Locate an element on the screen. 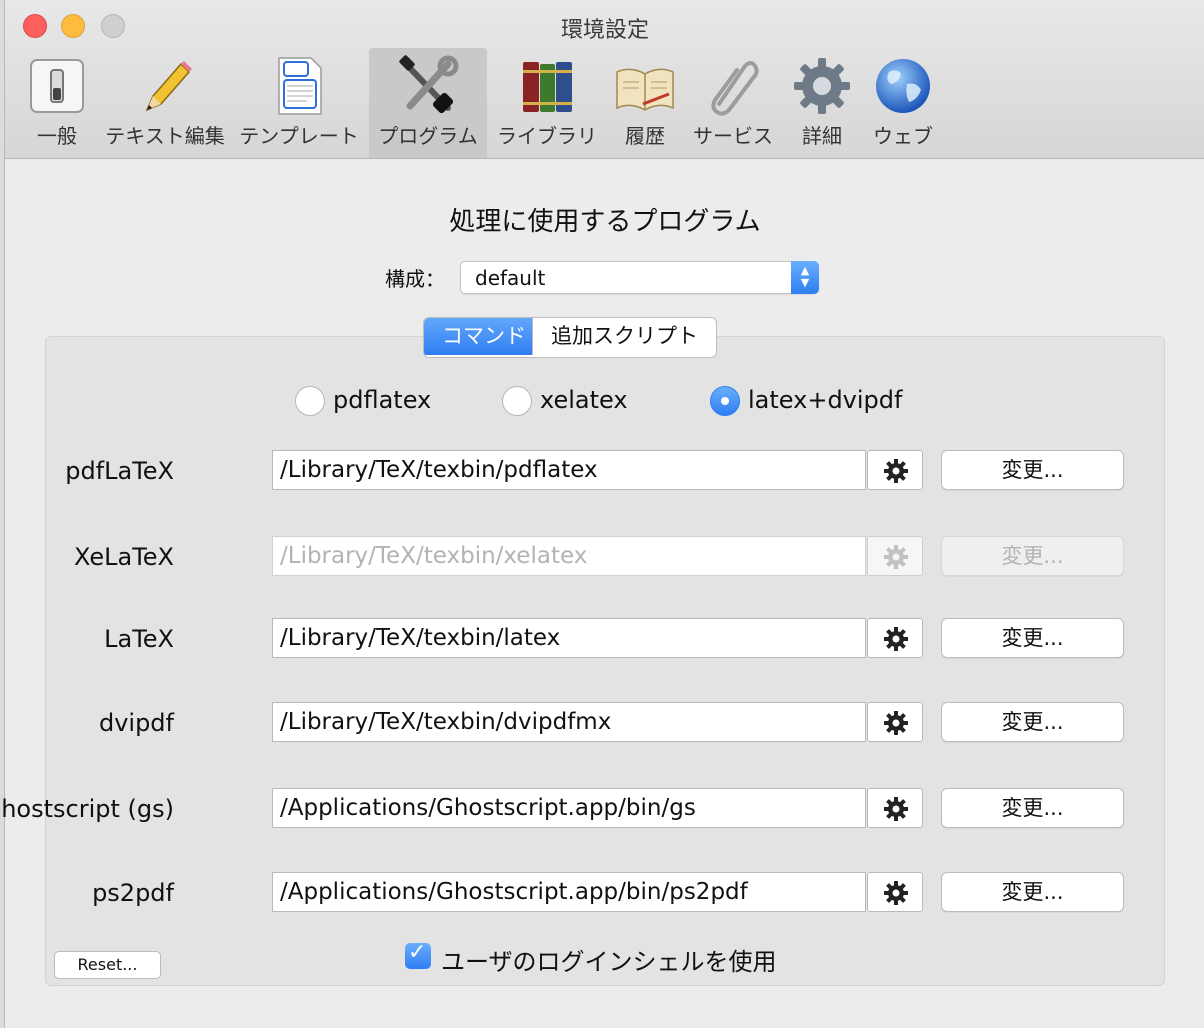 The width and height of the screenshot is (1204, 1028). window-title: 環境設定 is located at coordinates (604, 30).